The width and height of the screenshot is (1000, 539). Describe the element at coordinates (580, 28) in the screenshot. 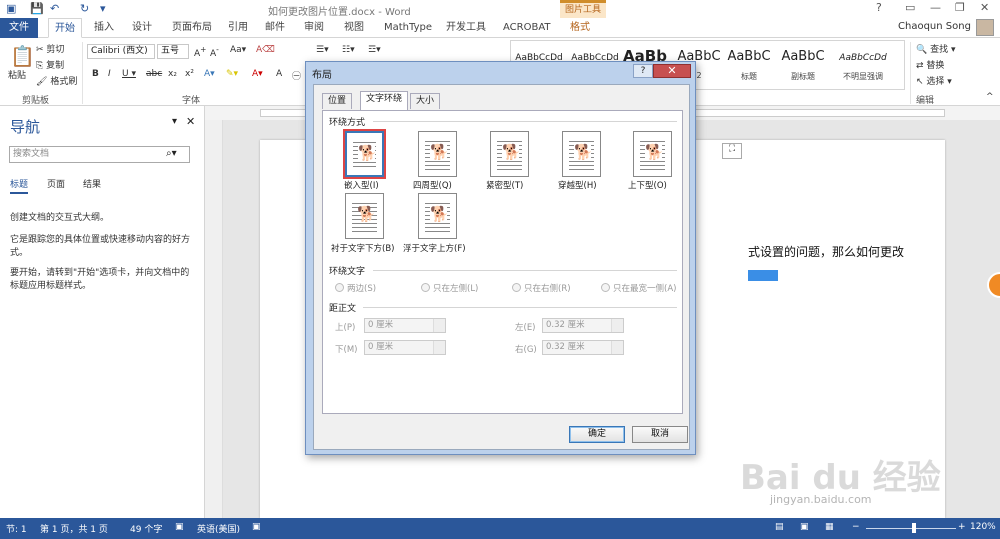

I see `tab-format: 格式` at that location.